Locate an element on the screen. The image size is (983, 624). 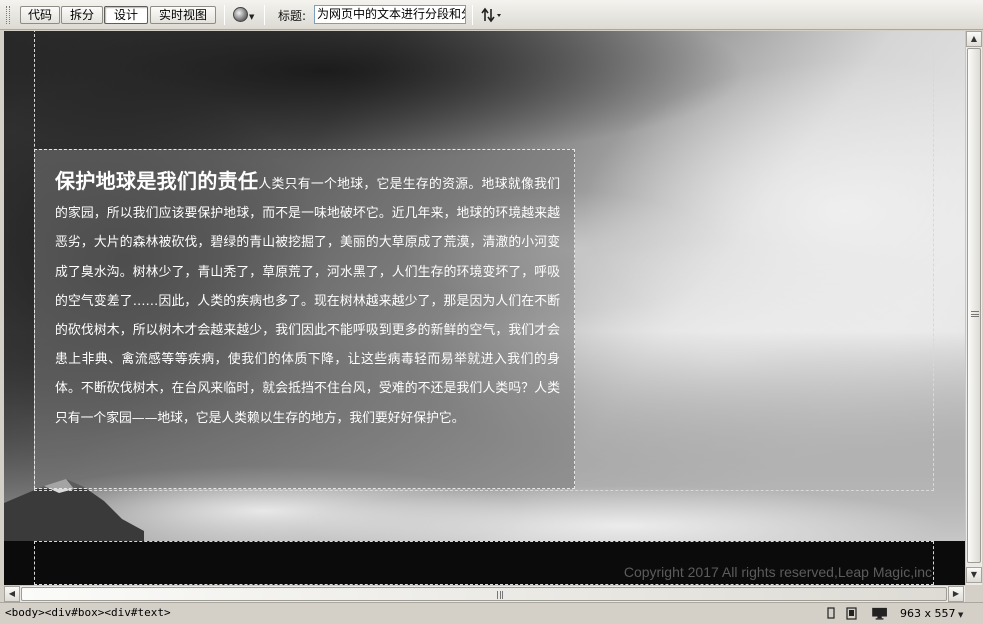
page-title-field: 为网页中的文本进行分段和分 is located at coordinates (390, 14).